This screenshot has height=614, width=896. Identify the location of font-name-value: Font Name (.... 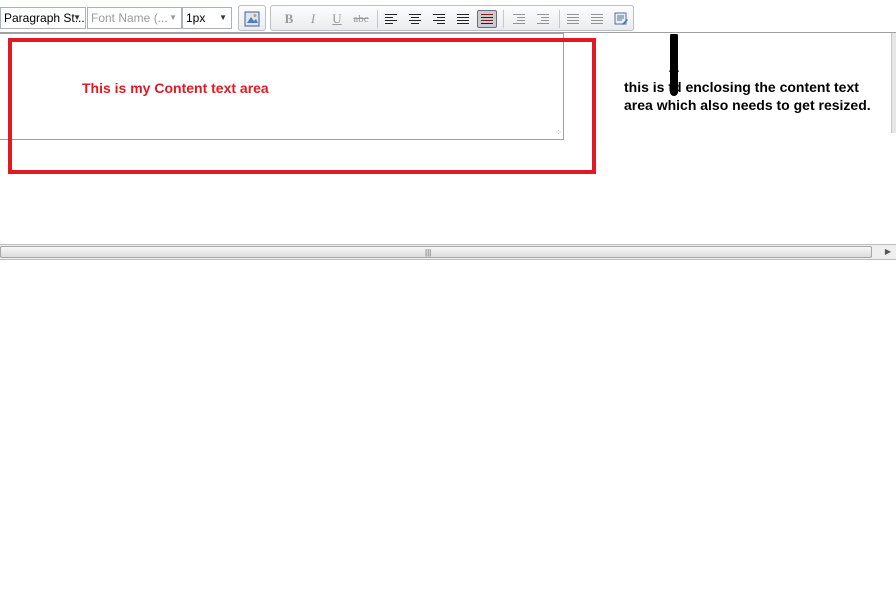
(129, 18).